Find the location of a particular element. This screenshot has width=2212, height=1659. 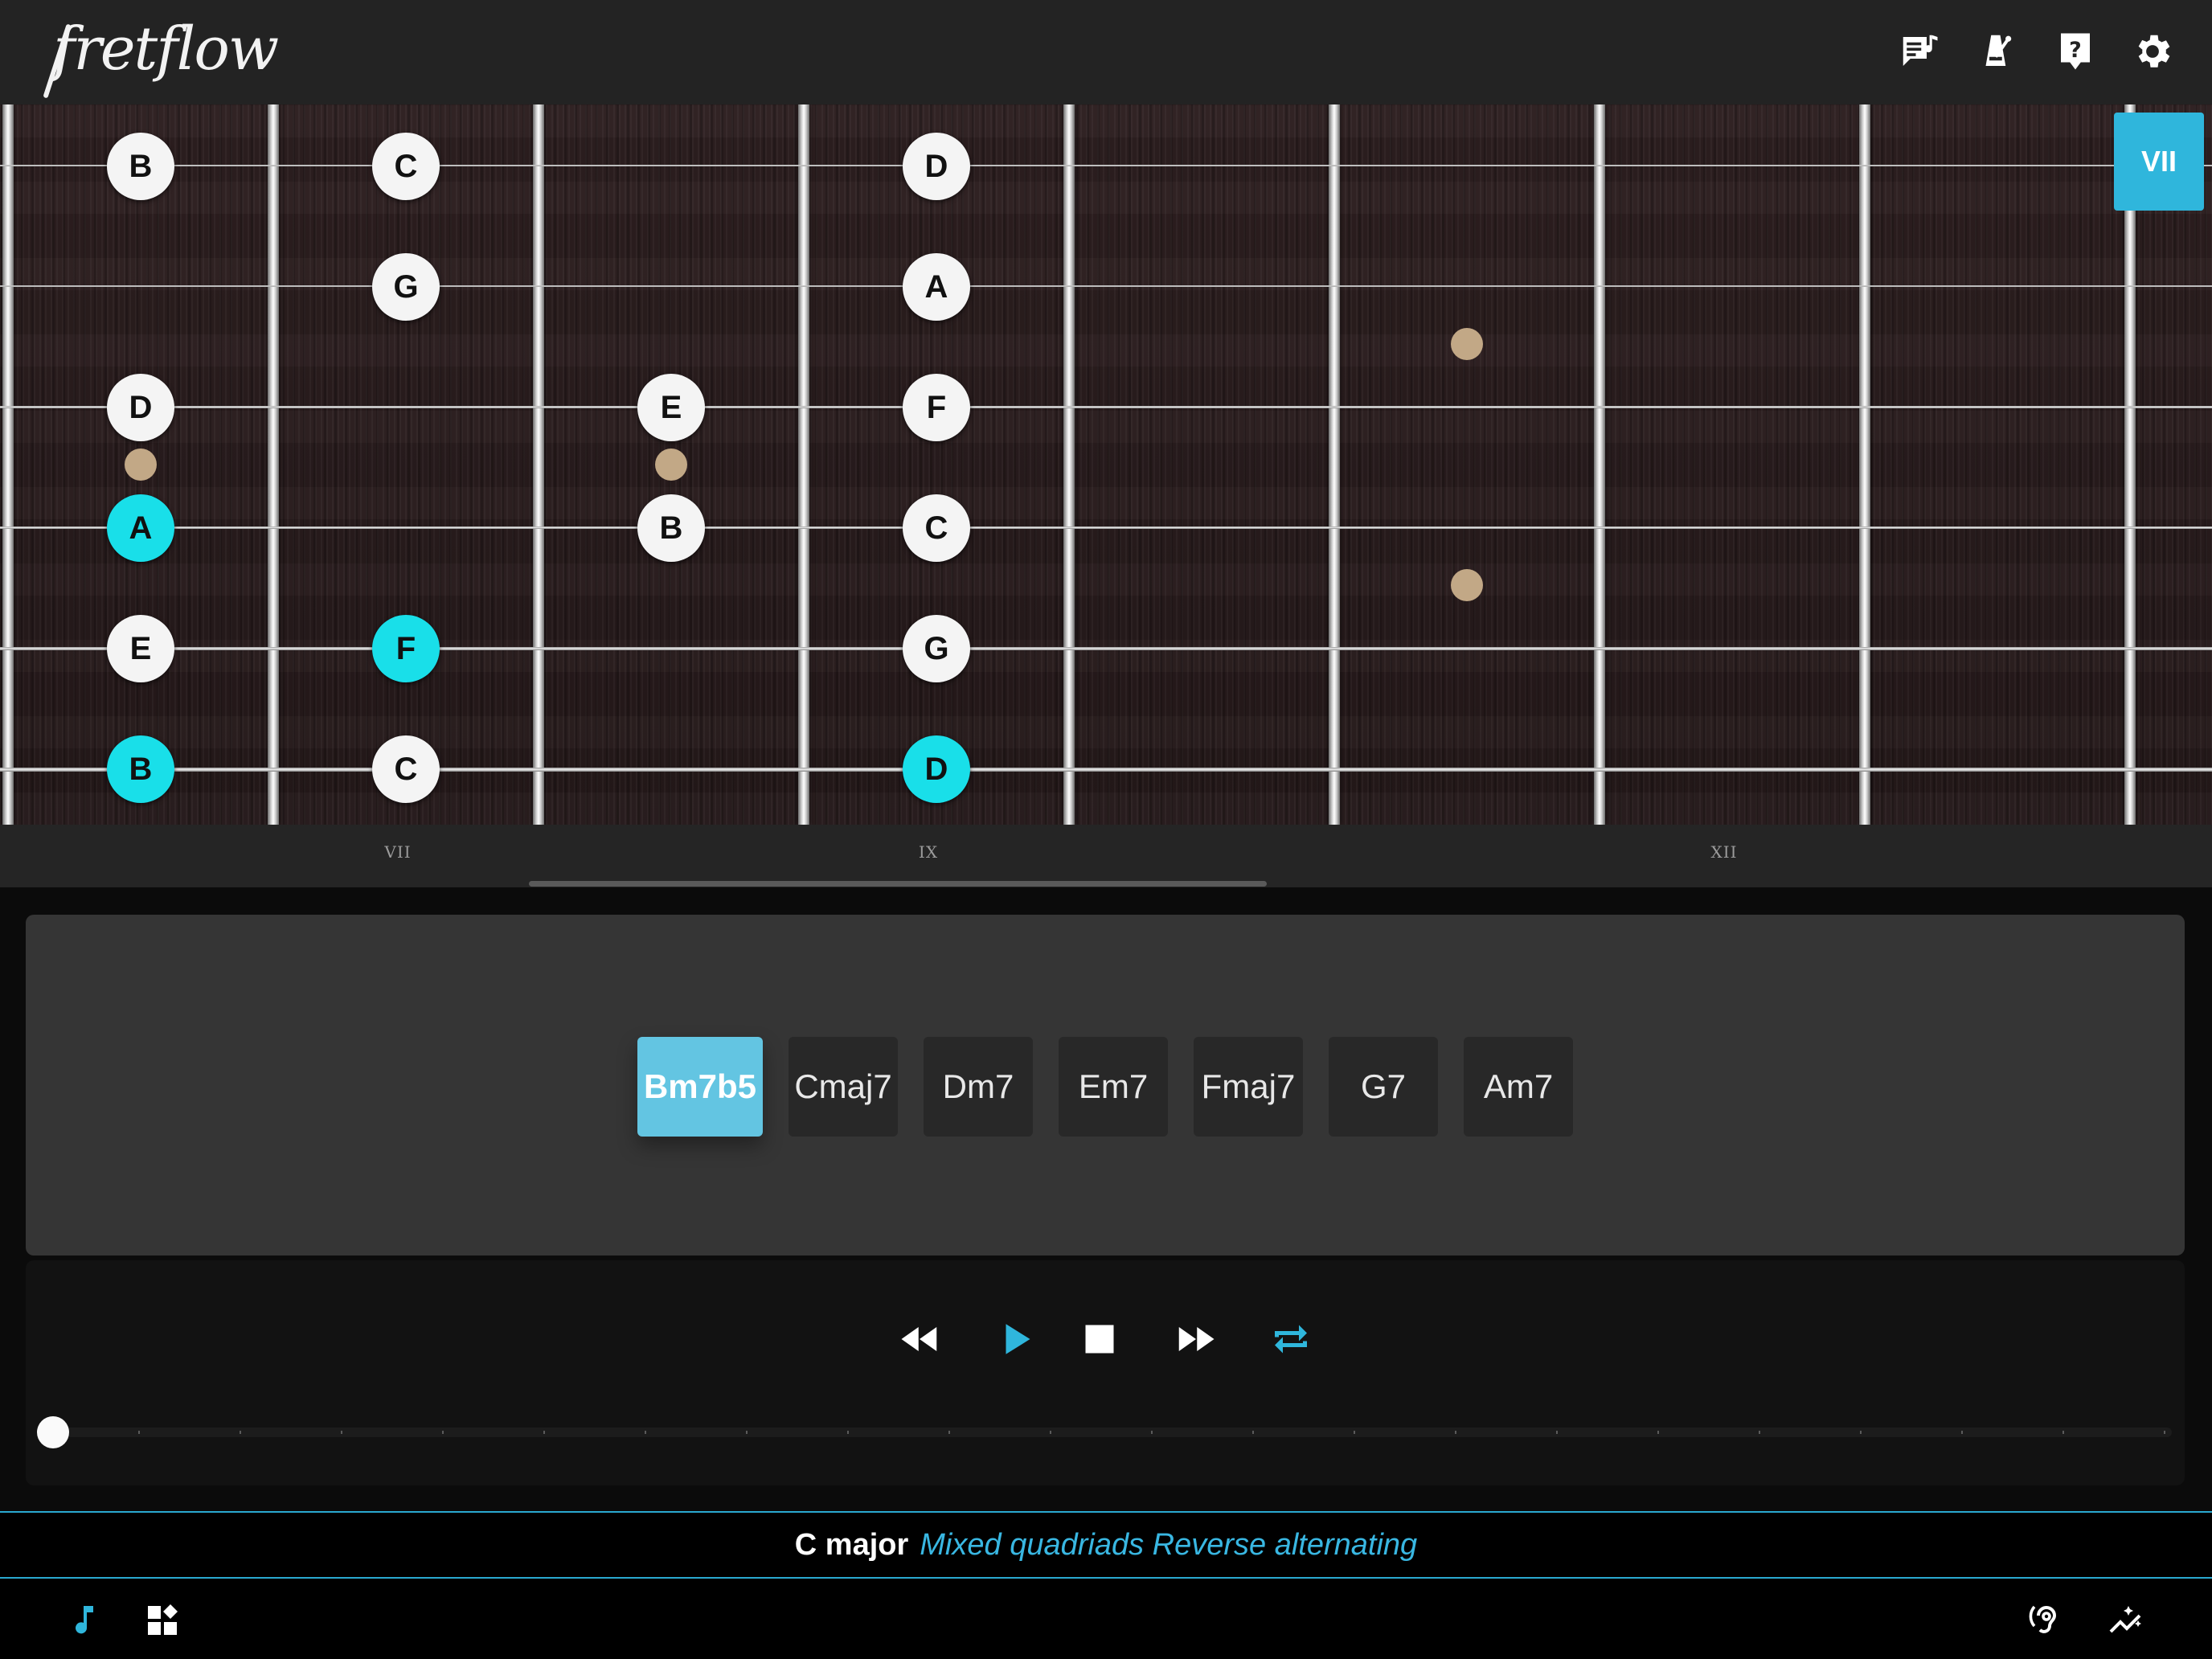

note-marker: A is located at coordinates (936, 287).